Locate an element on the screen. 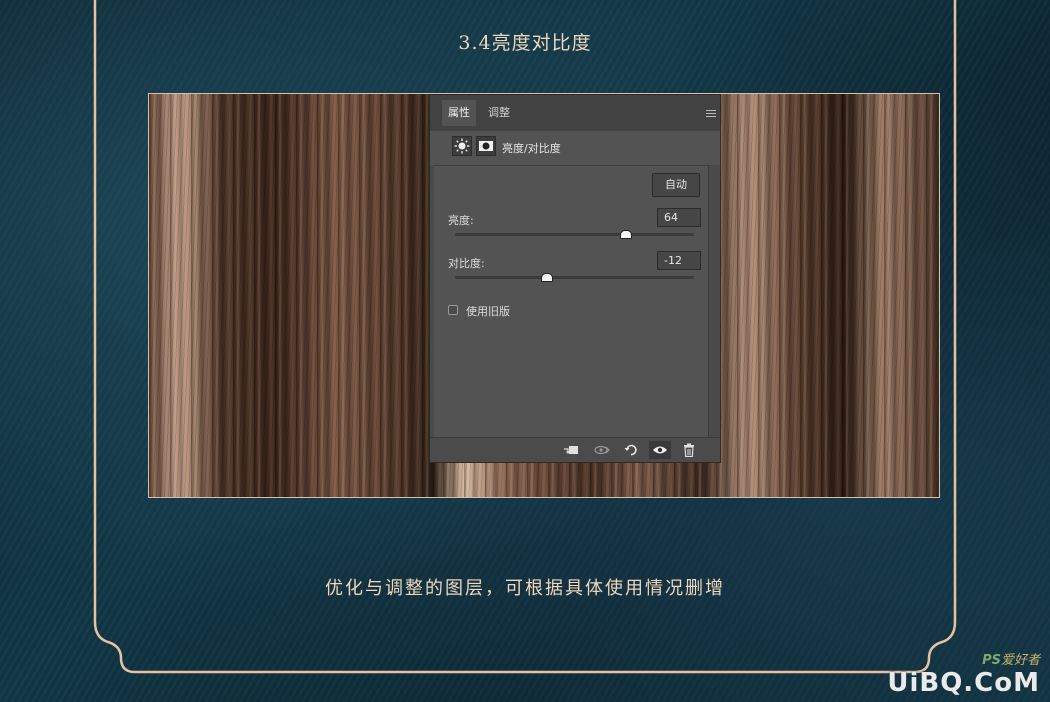 The height and width of the screenshot is (702, 1050). view-previous-state-icon is located at coordinates (602, 450).